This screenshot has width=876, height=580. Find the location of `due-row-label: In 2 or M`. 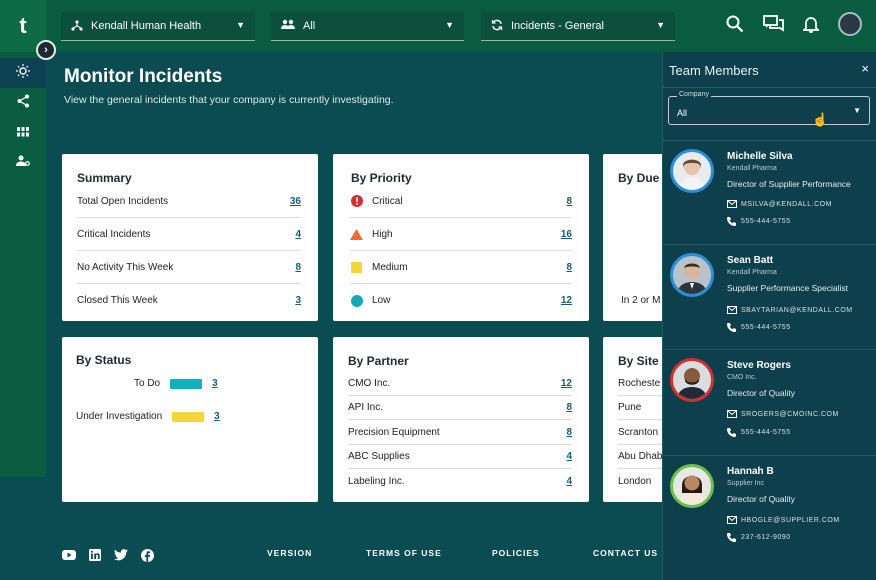

due-row-label: In 2 or M is located at coordinates (641, 300).